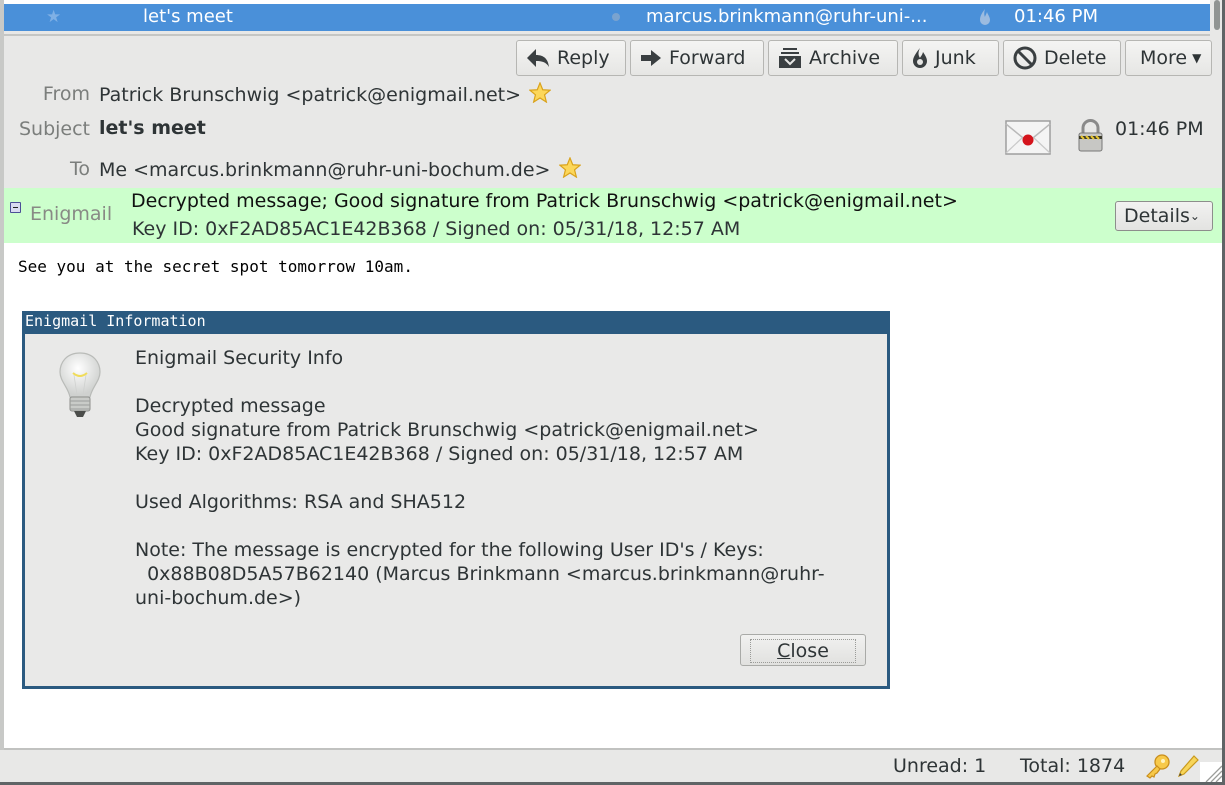 This screenshot has height=785, width=1225. I want to click on more-button: More ▼, so click(1168, 58).